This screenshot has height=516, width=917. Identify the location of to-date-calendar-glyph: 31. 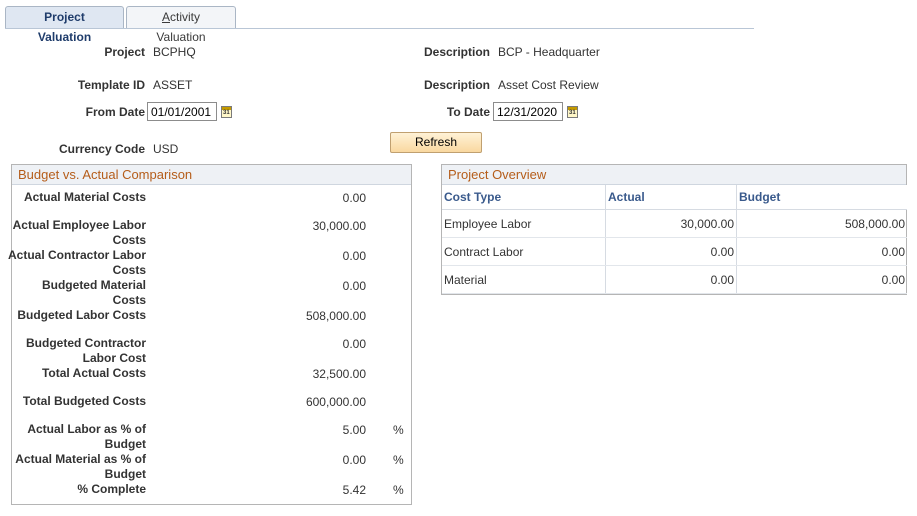
(572, 113).